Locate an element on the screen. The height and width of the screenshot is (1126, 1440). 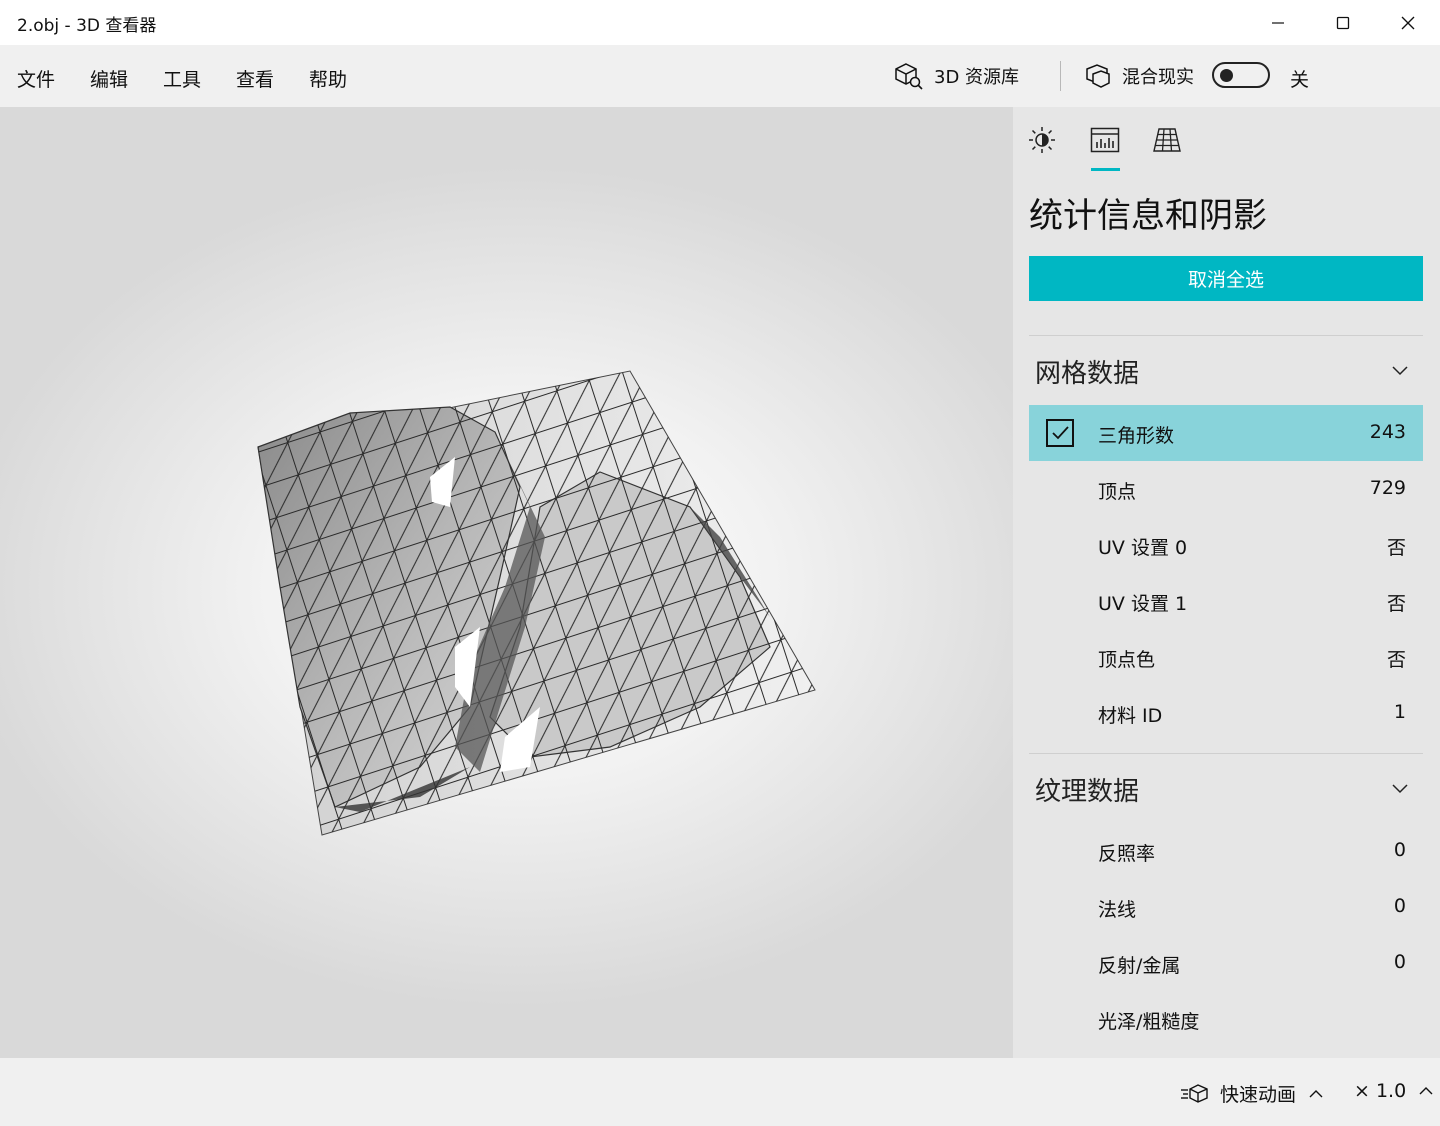
speed-button: × 1.0 is located at coordinates (1394, 1091).